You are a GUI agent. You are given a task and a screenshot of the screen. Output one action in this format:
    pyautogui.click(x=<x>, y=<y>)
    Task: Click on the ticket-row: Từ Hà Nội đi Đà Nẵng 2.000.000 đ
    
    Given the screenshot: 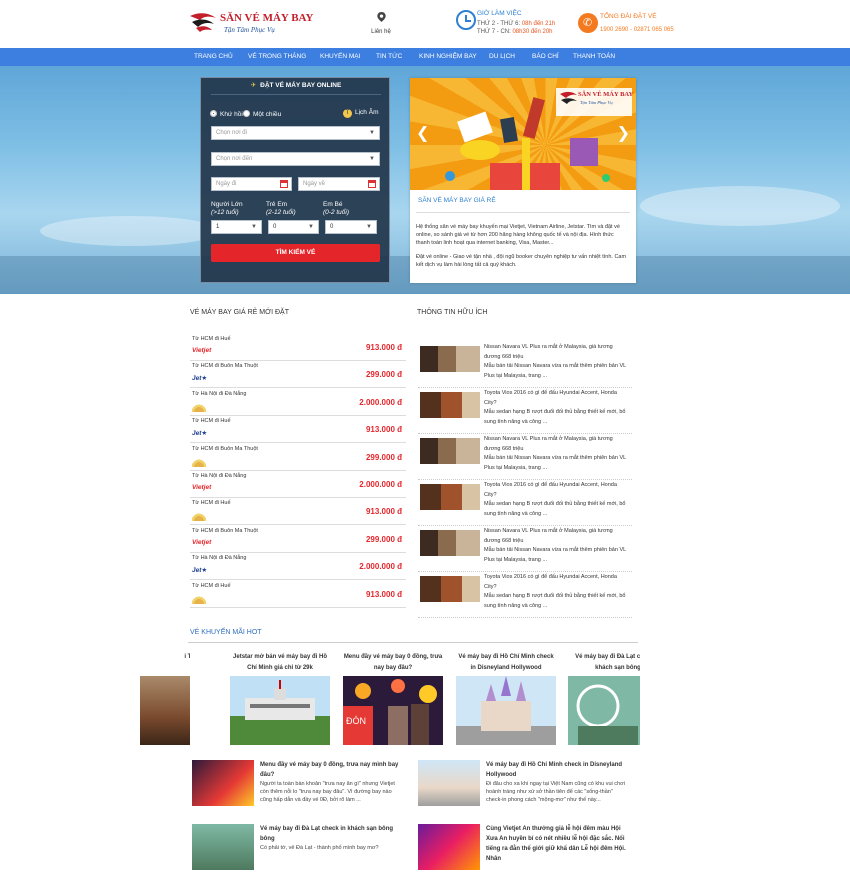 What is the action you would take?
    pyautogui.click(x=298, y=402)
    